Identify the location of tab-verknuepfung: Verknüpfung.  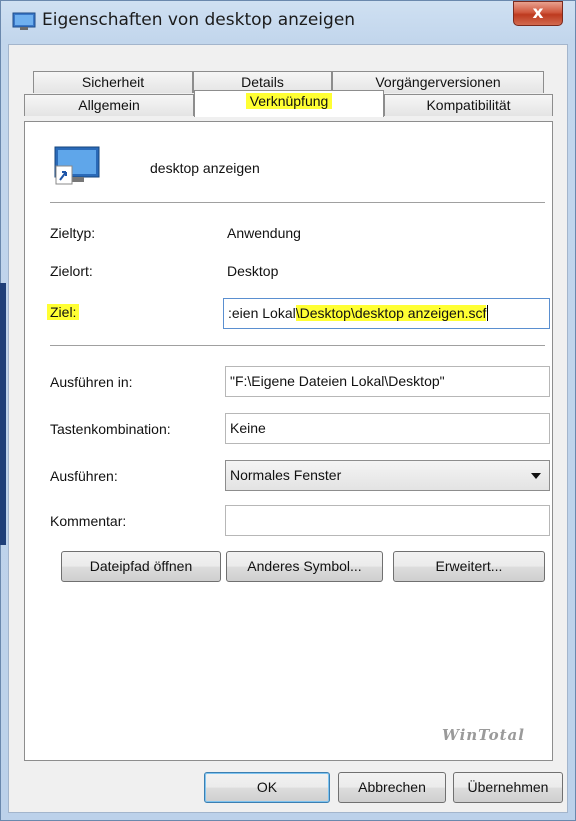
(289, 103).